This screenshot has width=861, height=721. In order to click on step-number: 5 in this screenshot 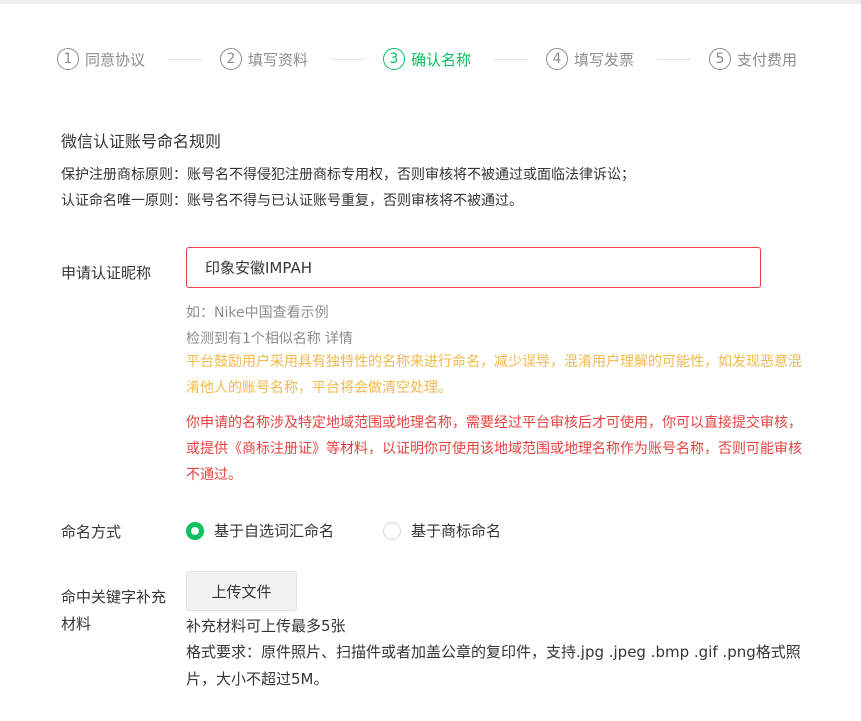, I will do `click(720, 59)`.